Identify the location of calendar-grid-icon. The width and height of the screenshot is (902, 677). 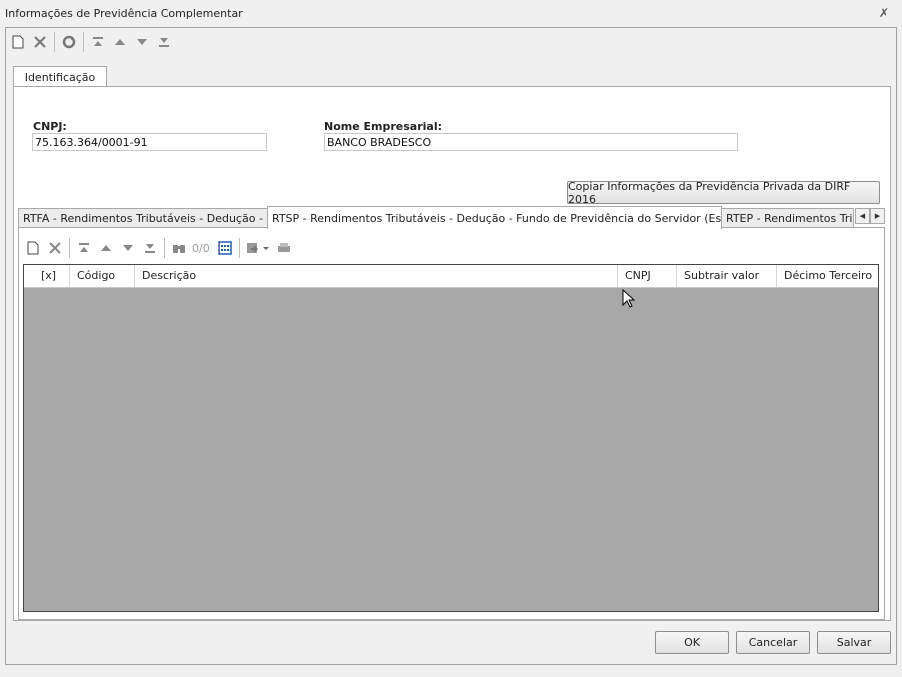
(225, 248).